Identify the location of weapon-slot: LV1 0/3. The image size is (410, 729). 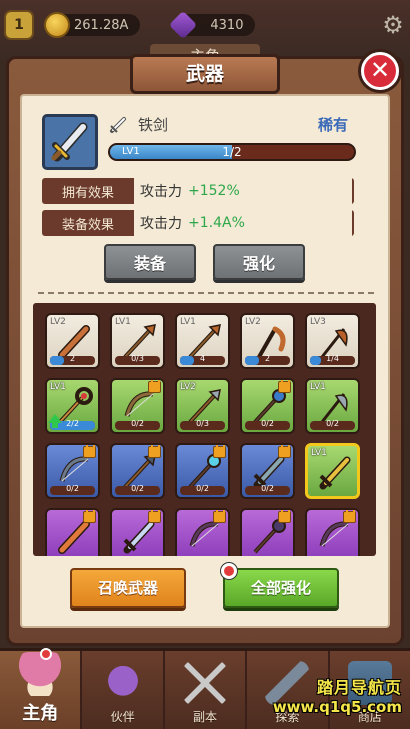
(137, 341).